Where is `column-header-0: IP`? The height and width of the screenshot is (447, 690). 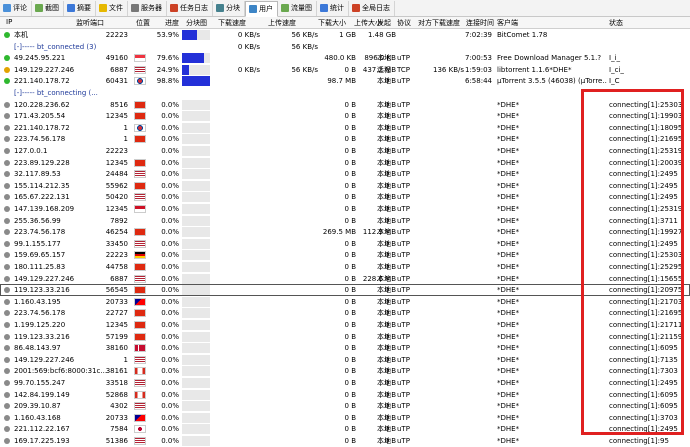 column-header-0: IP is located at coordinates (9, 22).